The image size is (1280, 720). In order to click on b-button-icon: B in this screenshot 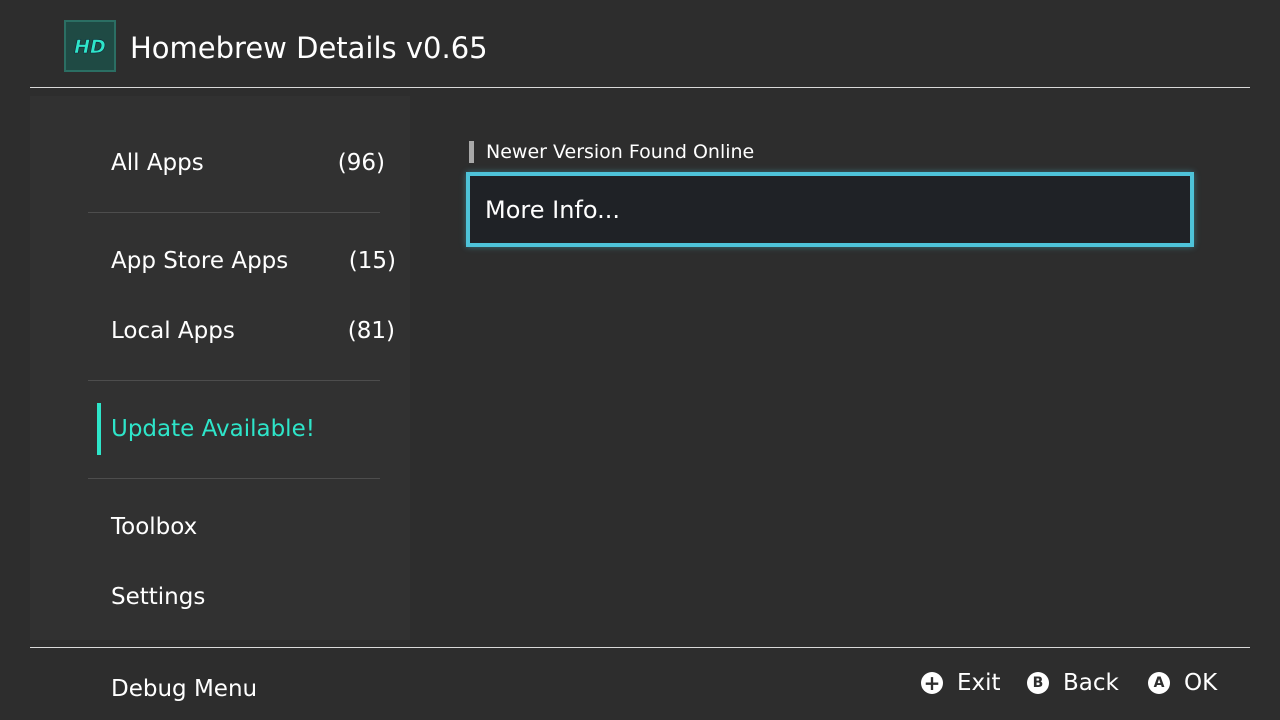, I will do `click(1038, 683)`.